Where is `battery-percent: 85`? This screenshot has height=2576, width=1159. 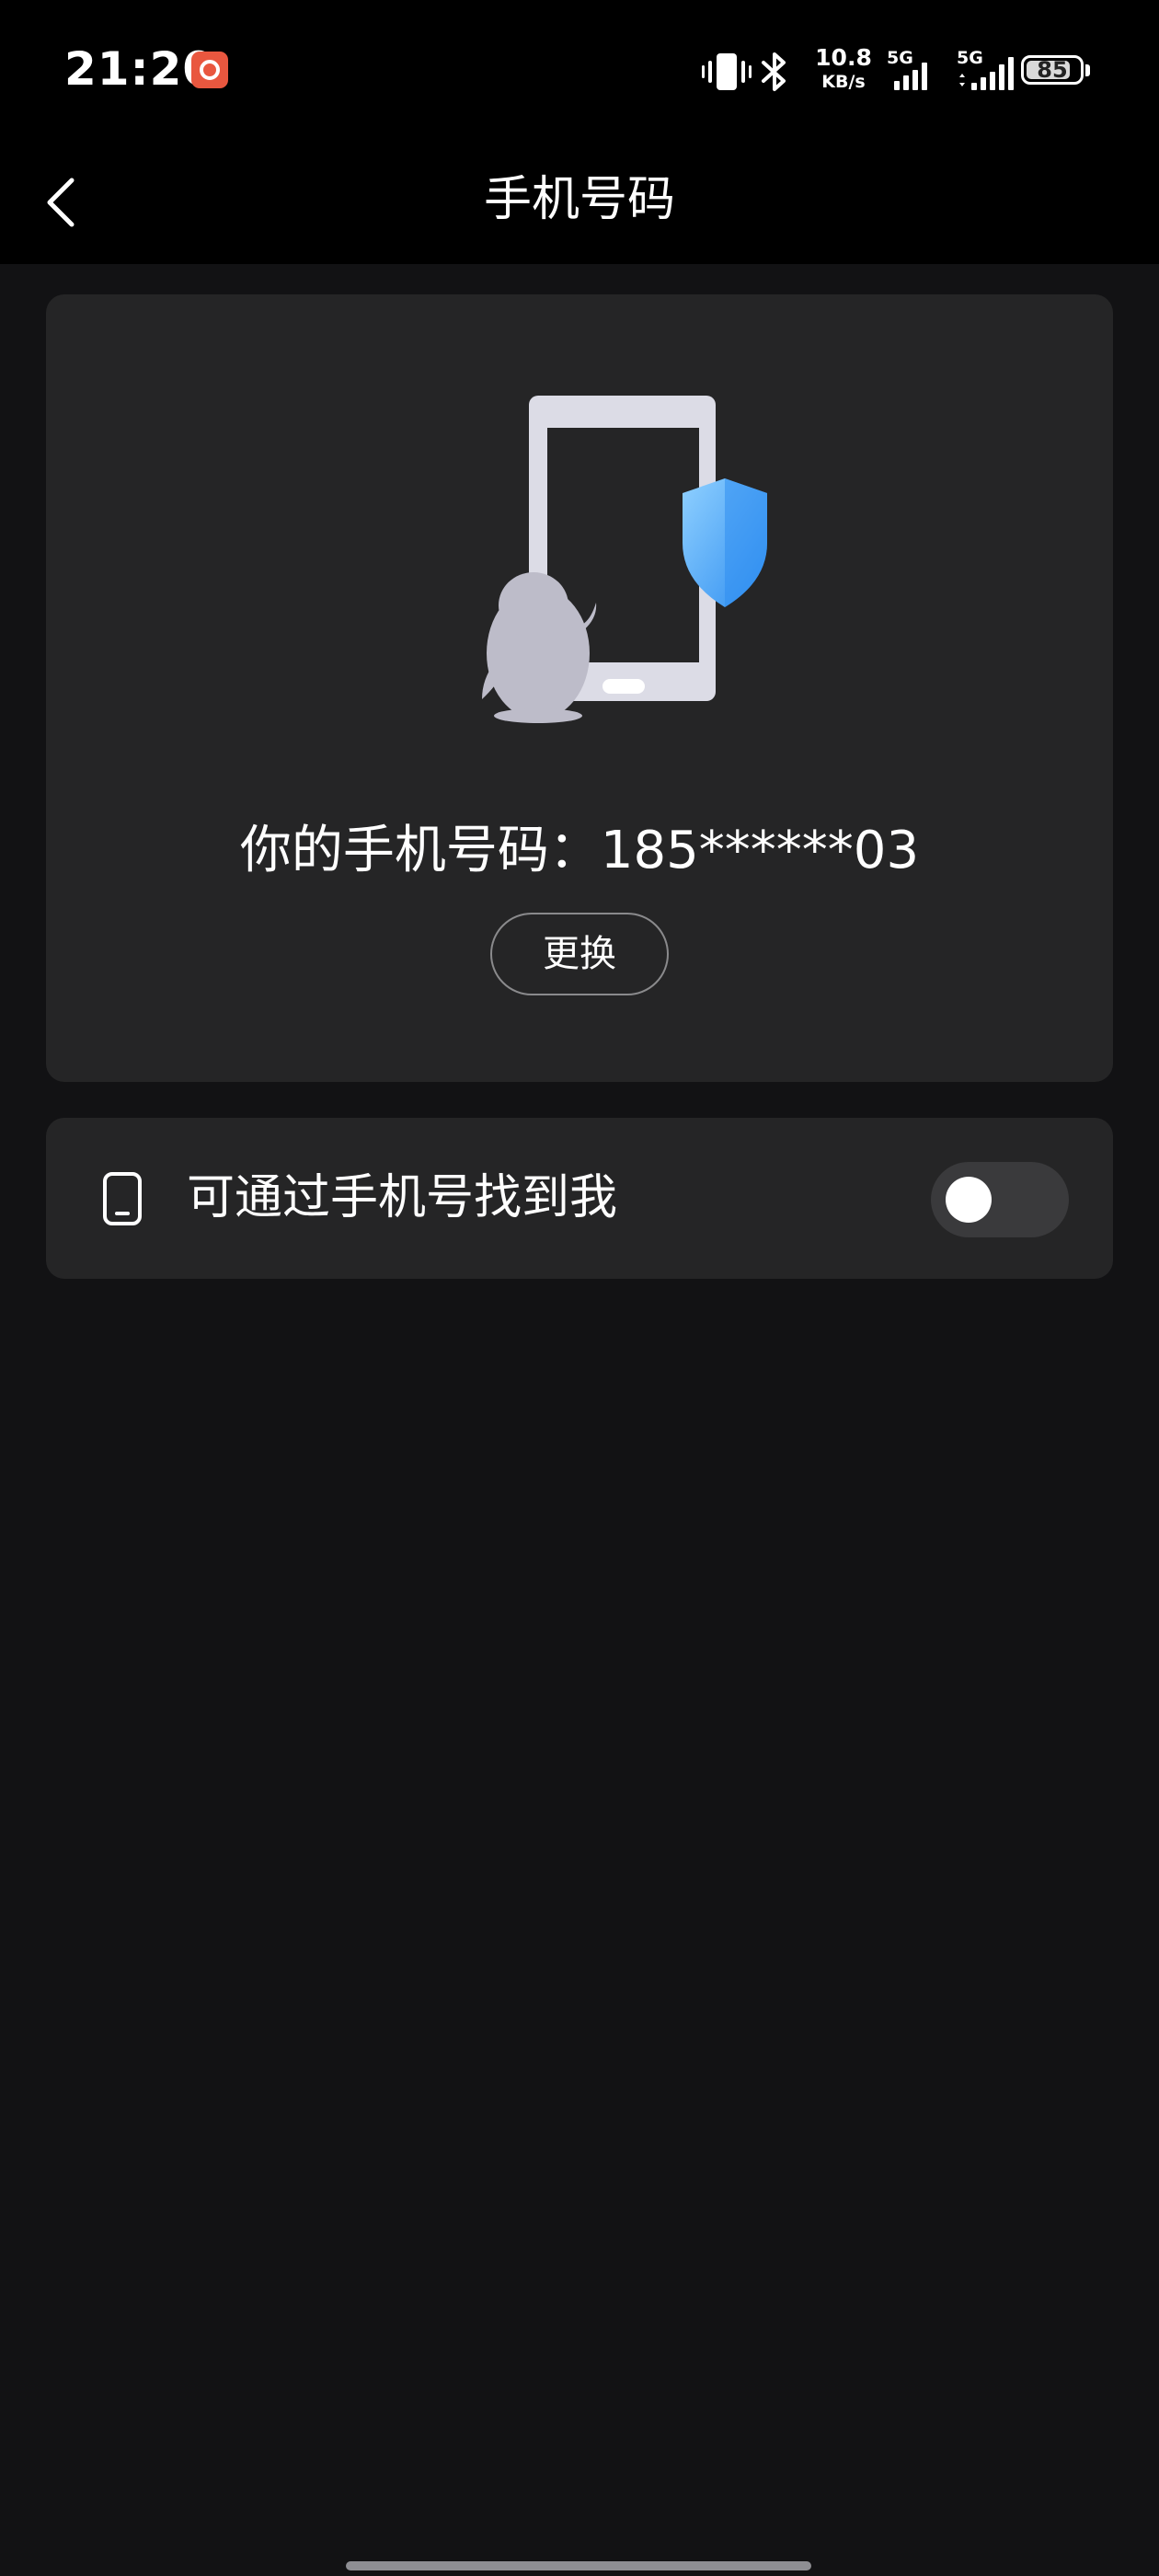
battery-percent: 85 is located at coordinates (1052, 70).